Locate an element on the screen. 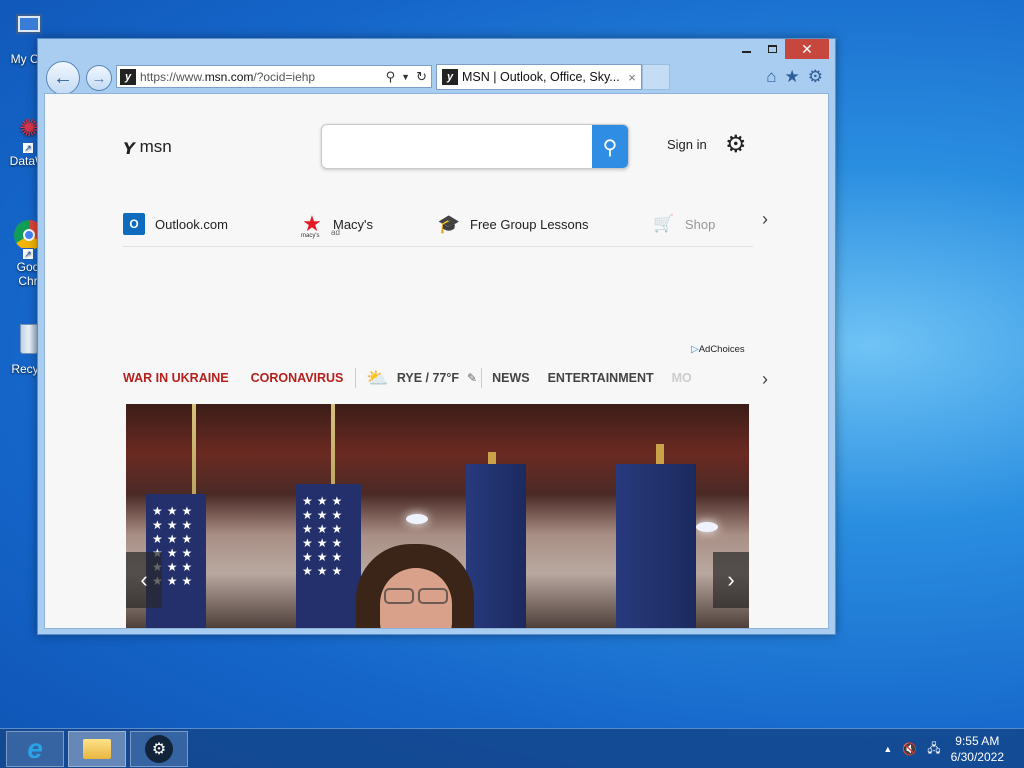  speaker-person is located at coordinates (415, 586).